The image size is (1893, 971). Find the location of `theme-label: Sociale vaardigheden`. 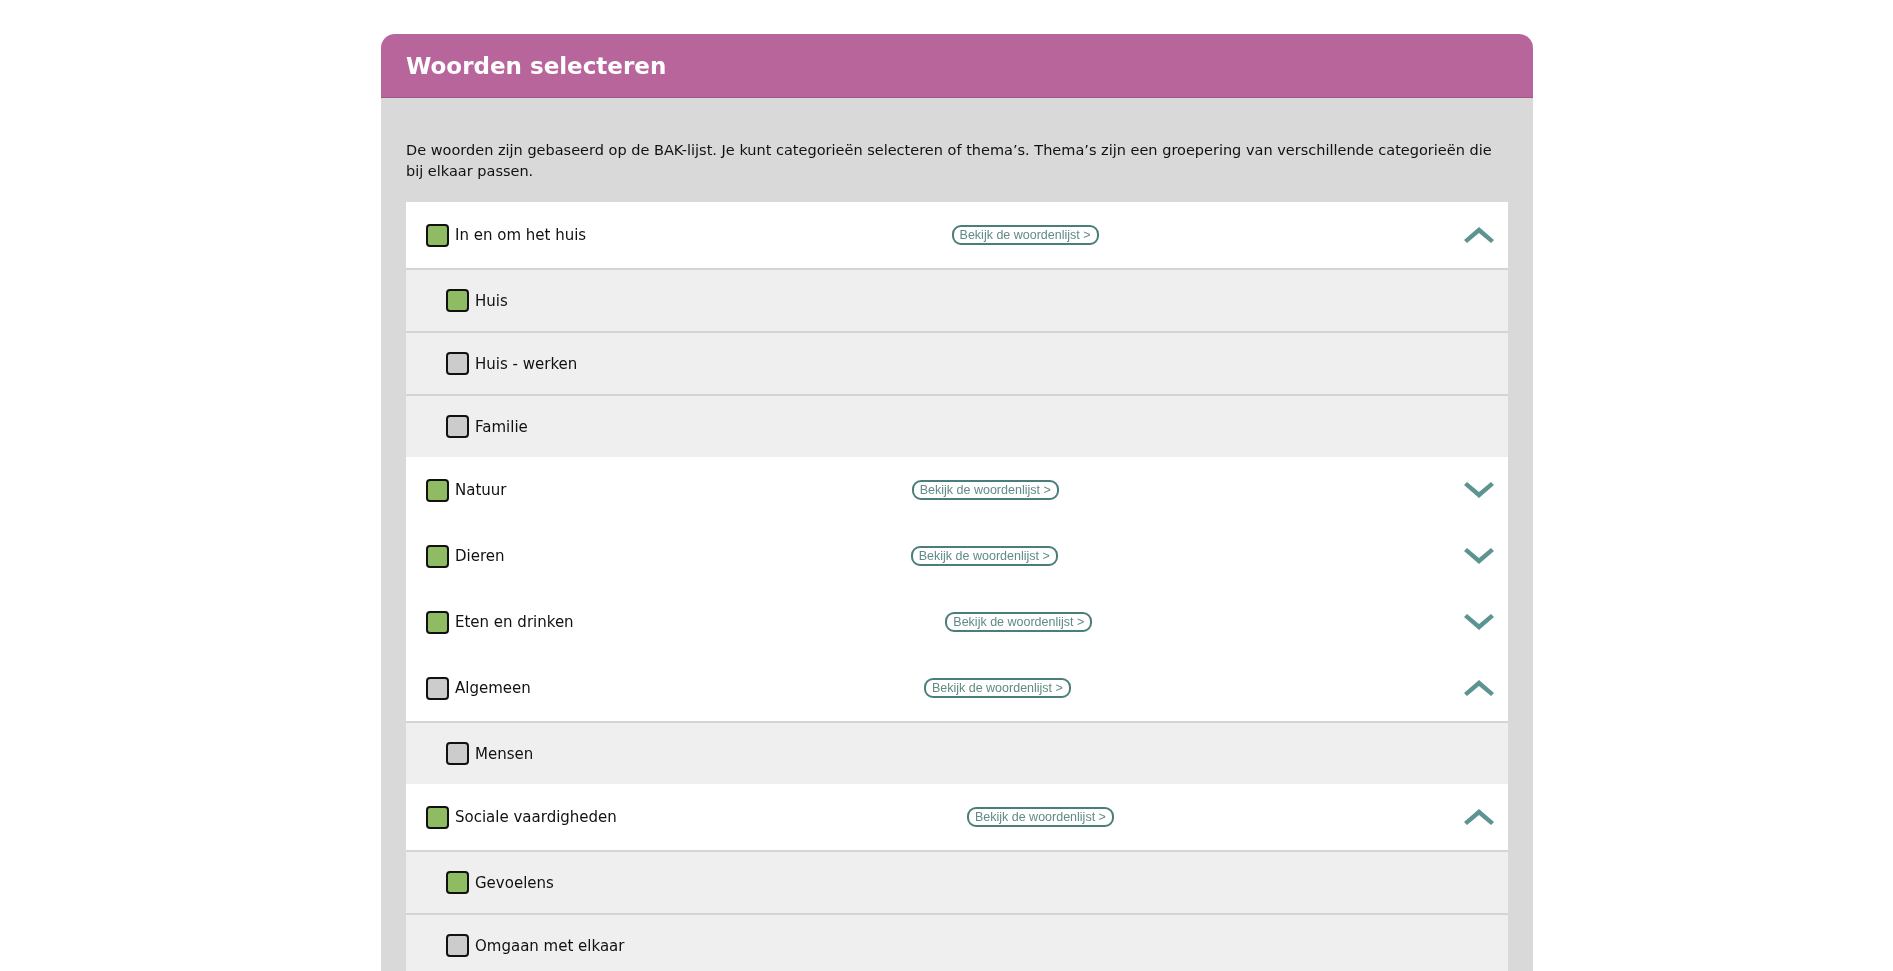

theme-label: Sociale vaardigheden is located at coordinates (536, 817).